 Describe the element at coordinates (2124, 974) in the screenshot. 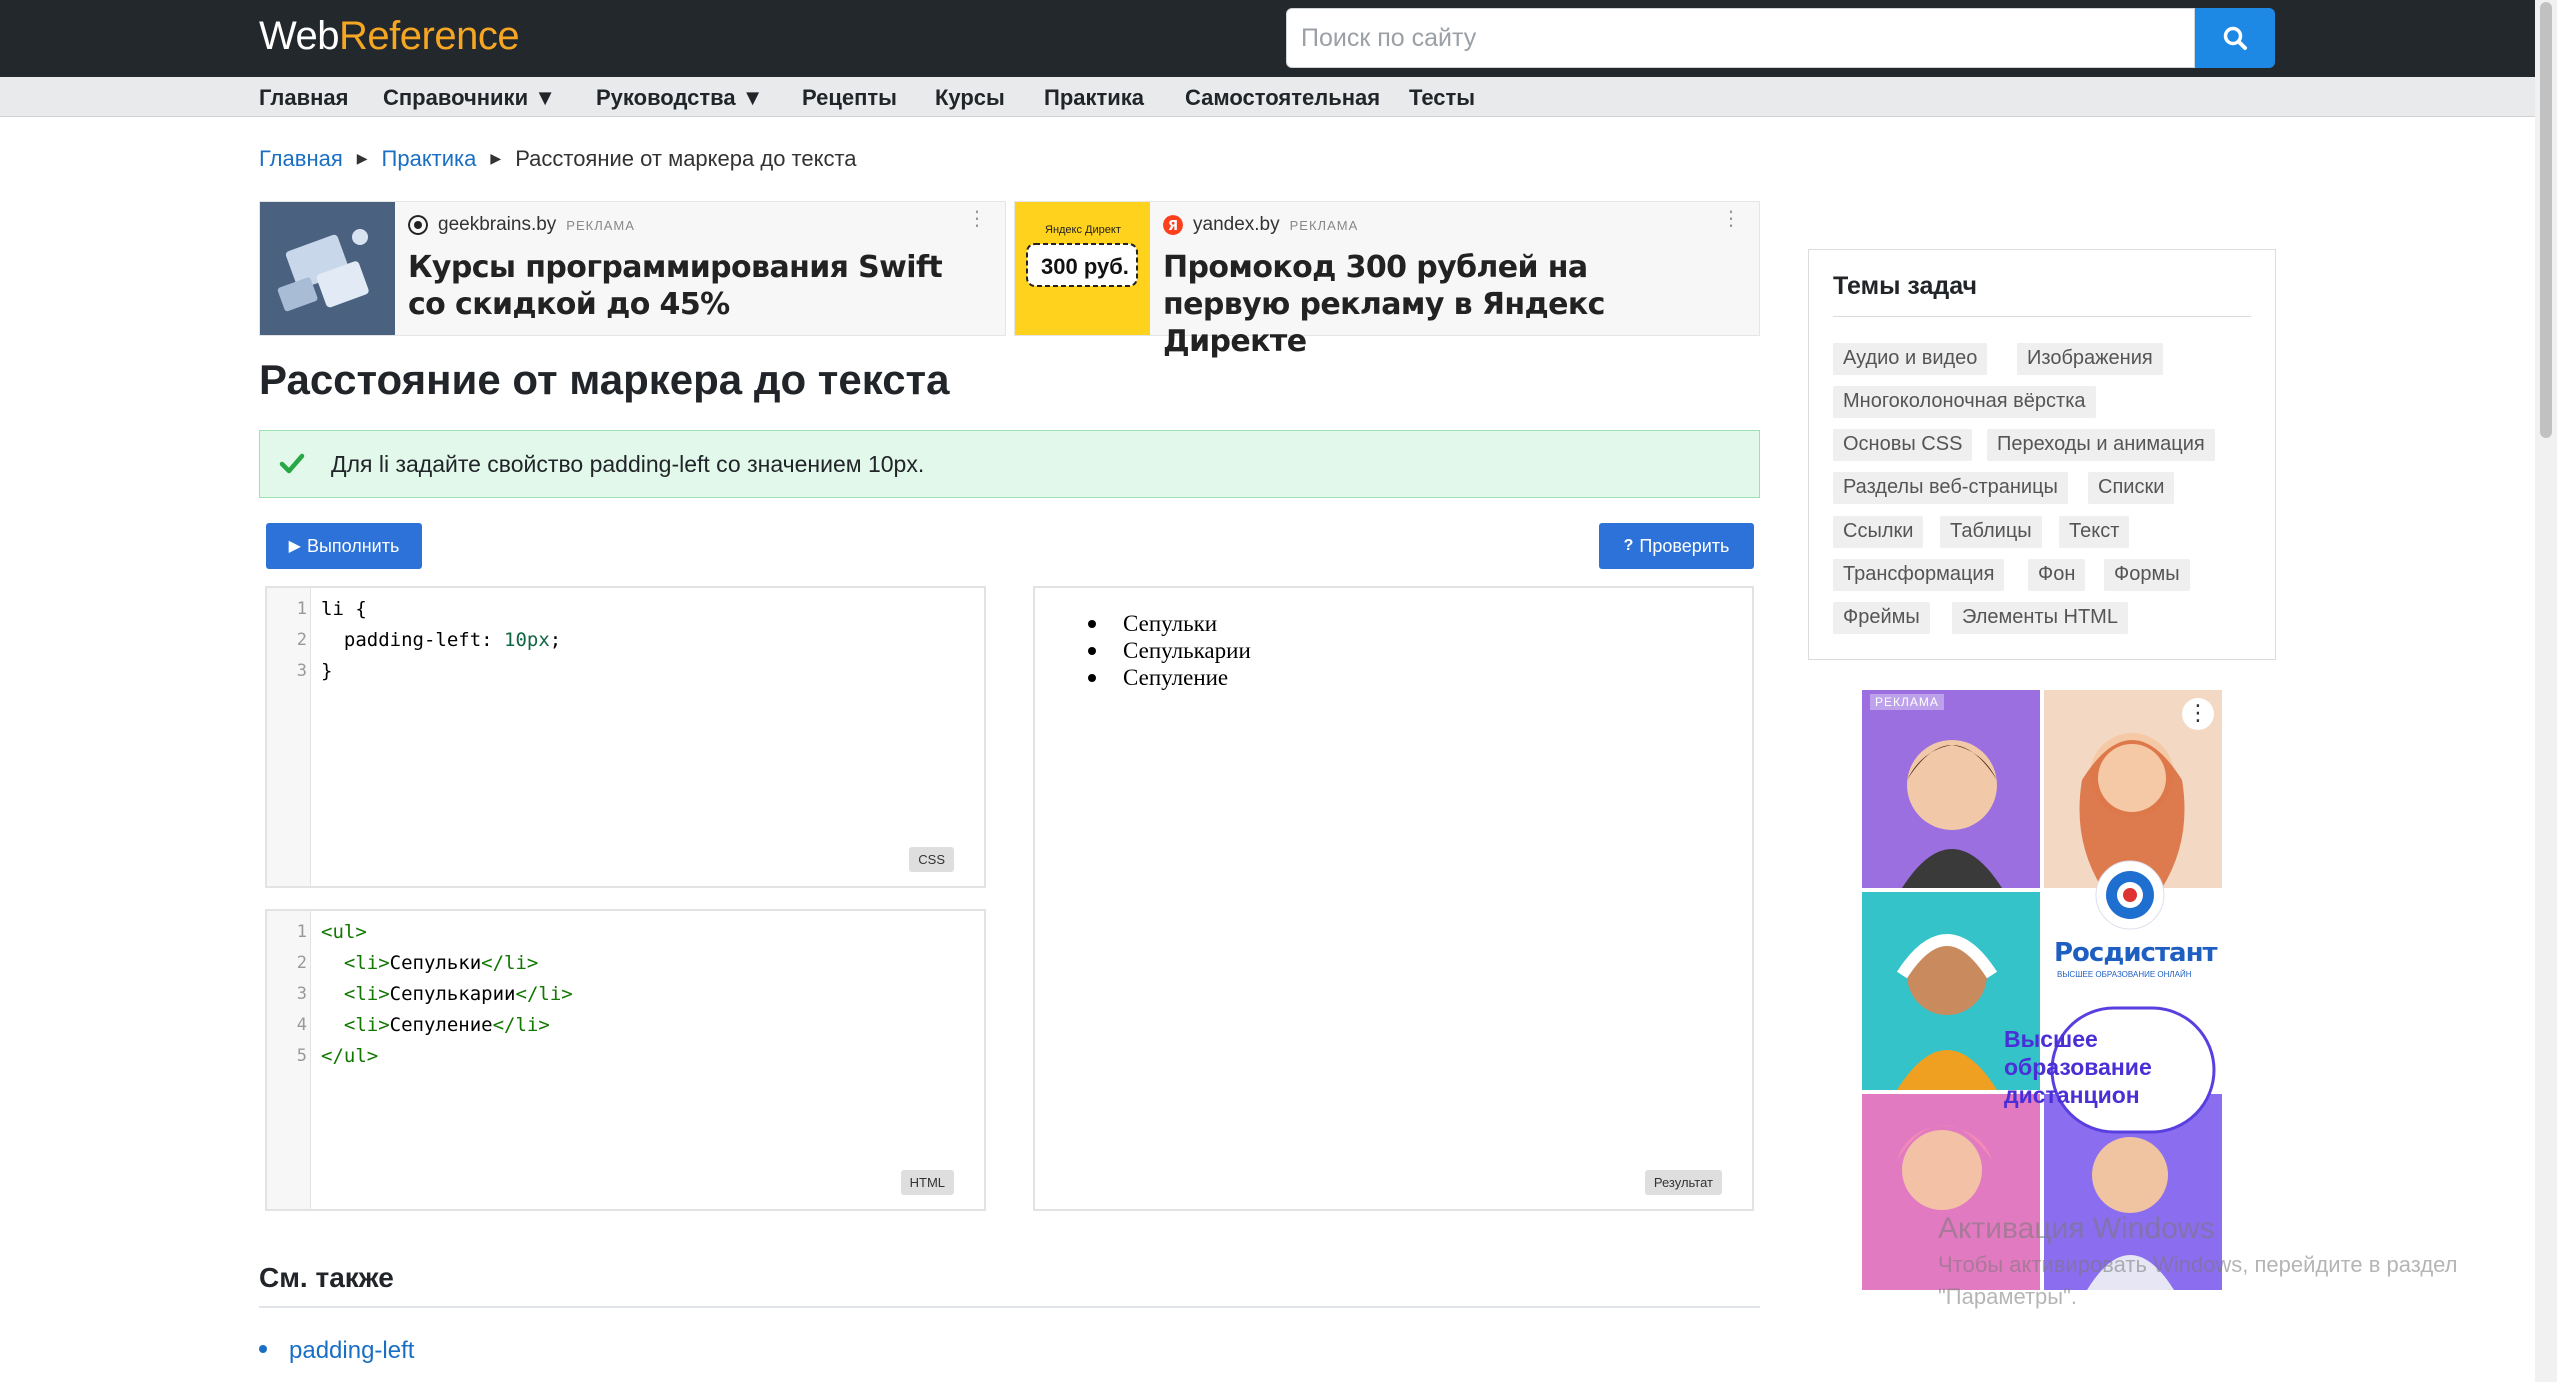

I see `sidebar-ad-brand-sub: ВЫСШЕЕ ОБРАЗОВАНИЕ ОНЛАЙН` at that location.